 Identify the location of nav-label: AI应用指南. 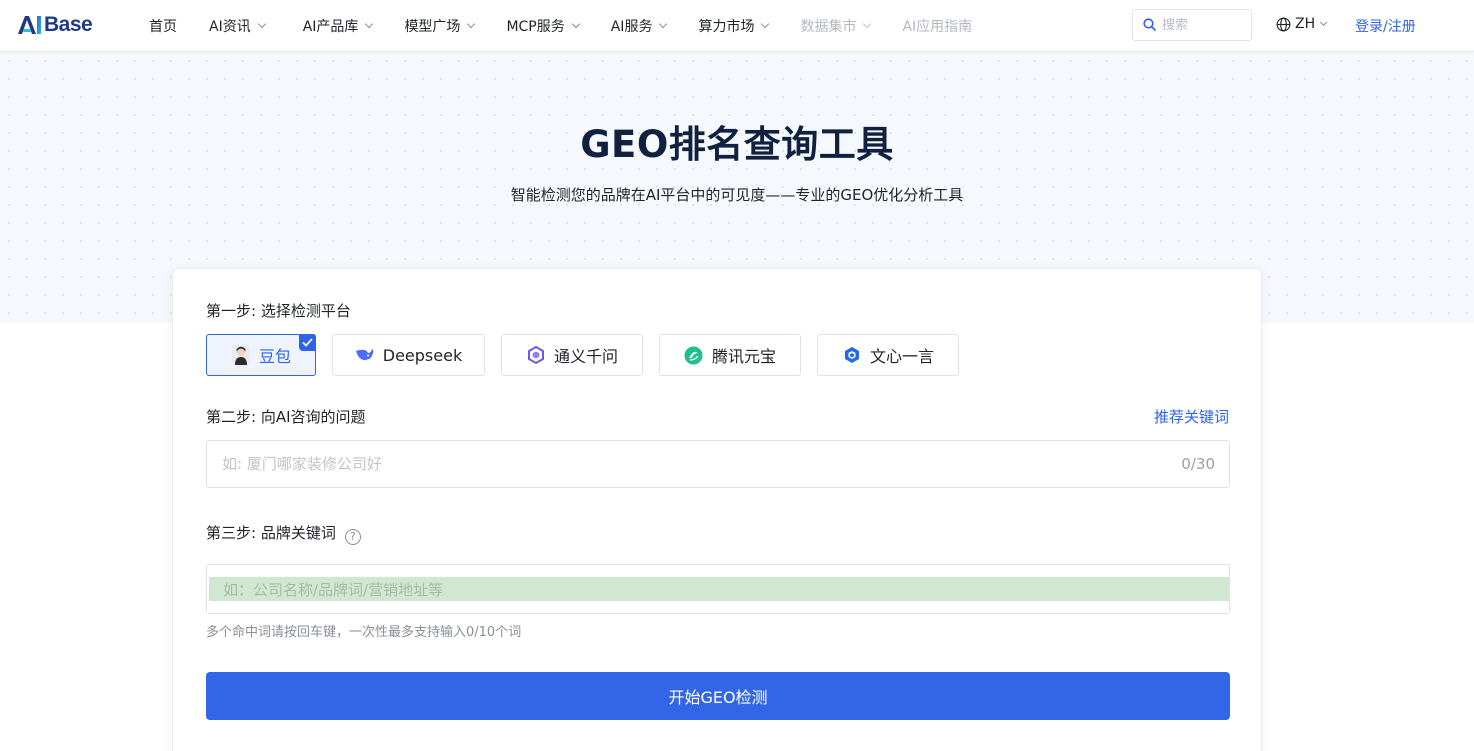
(937, 27).